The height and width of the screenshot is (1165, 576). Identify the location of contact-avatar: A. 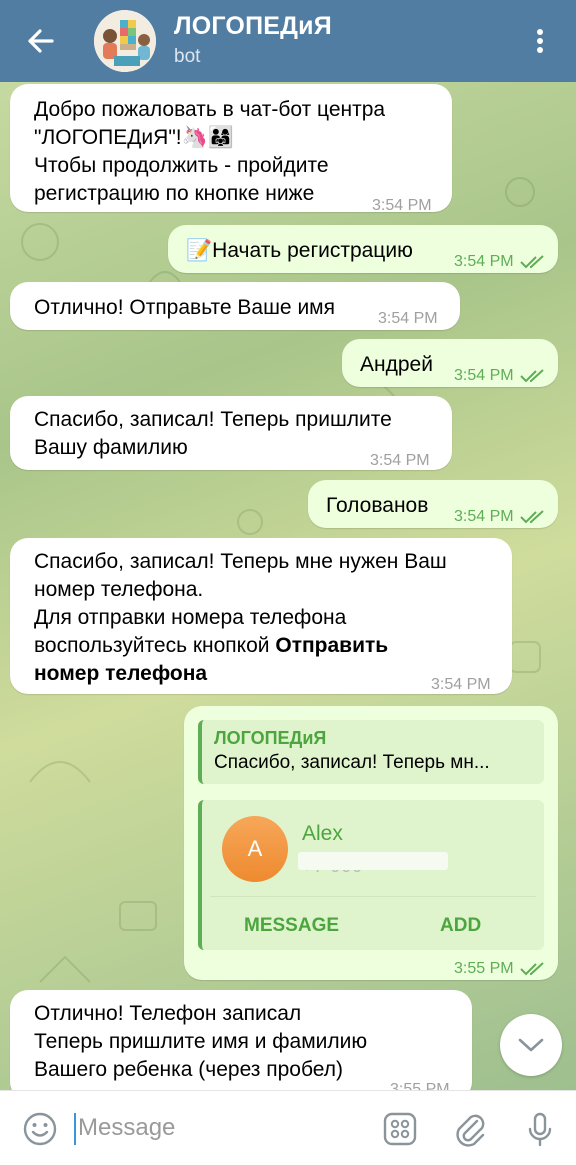
(255, 849).